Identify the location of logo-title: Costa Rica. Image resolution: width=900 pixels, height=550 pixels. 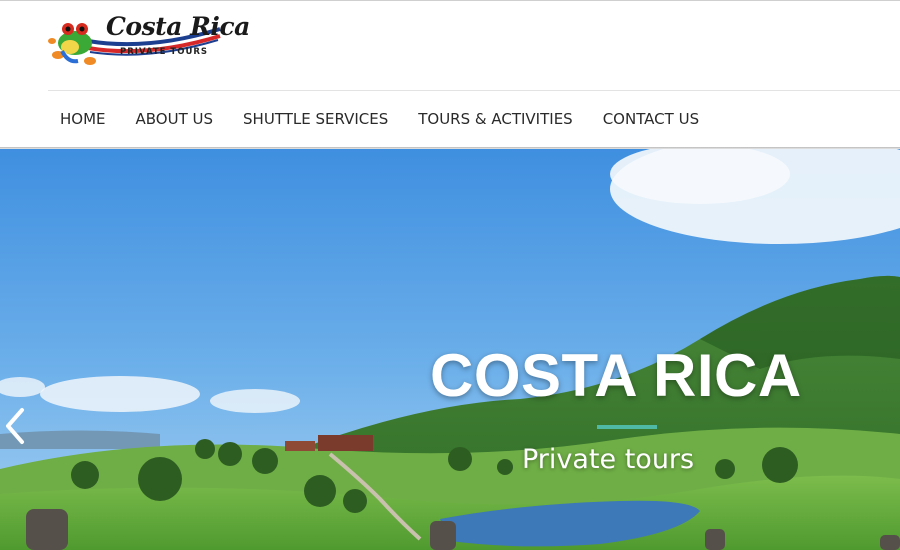
(178, 26).